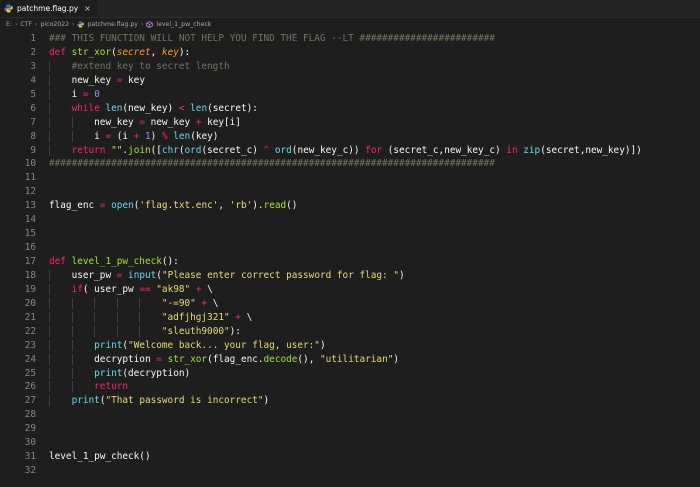  What do you see at coordinates (258, 206) in the screenshot?
I see `code-token: ).` at bounding box center [258, 206].